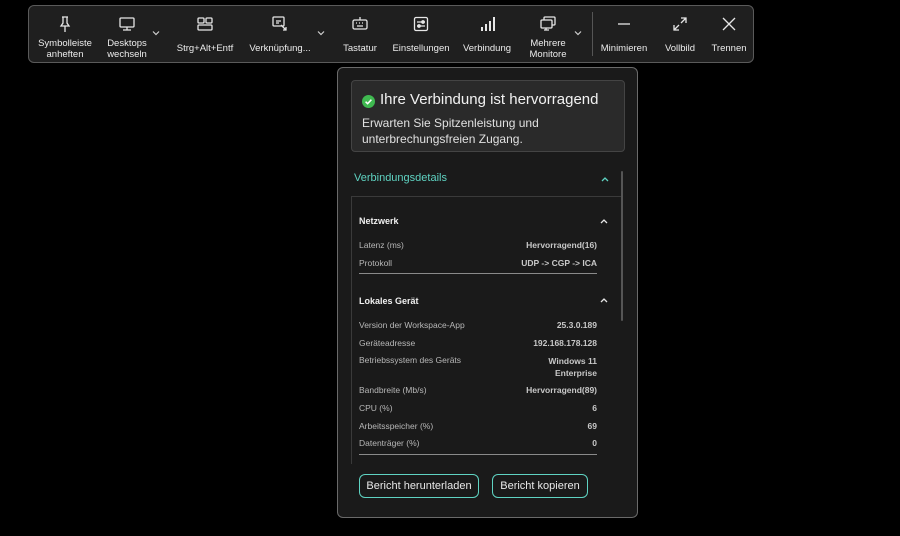 The height and width of the screenshot is (536, 900). I want to click on connection-details-header: Verbindungsdetails, so click(400, 178).